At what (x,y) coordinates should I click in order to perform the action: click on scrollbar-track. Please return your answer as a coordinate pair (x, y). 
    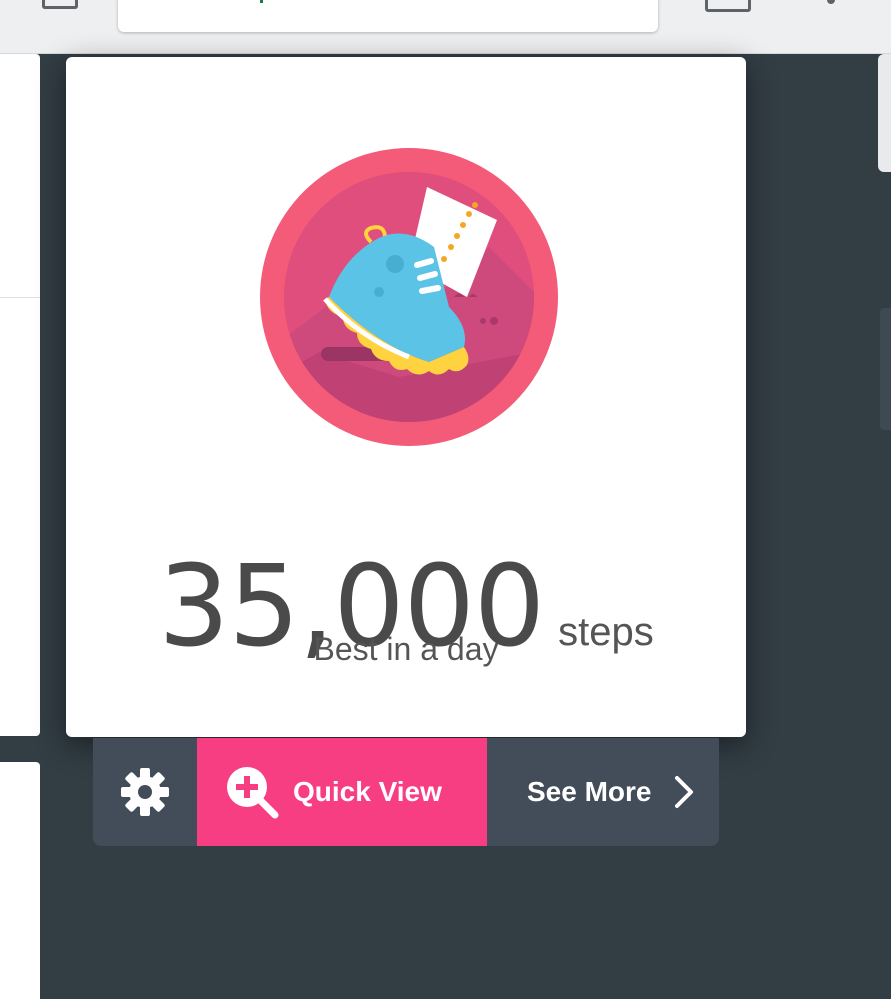
    Looking at the image, I should click on (884, 113).